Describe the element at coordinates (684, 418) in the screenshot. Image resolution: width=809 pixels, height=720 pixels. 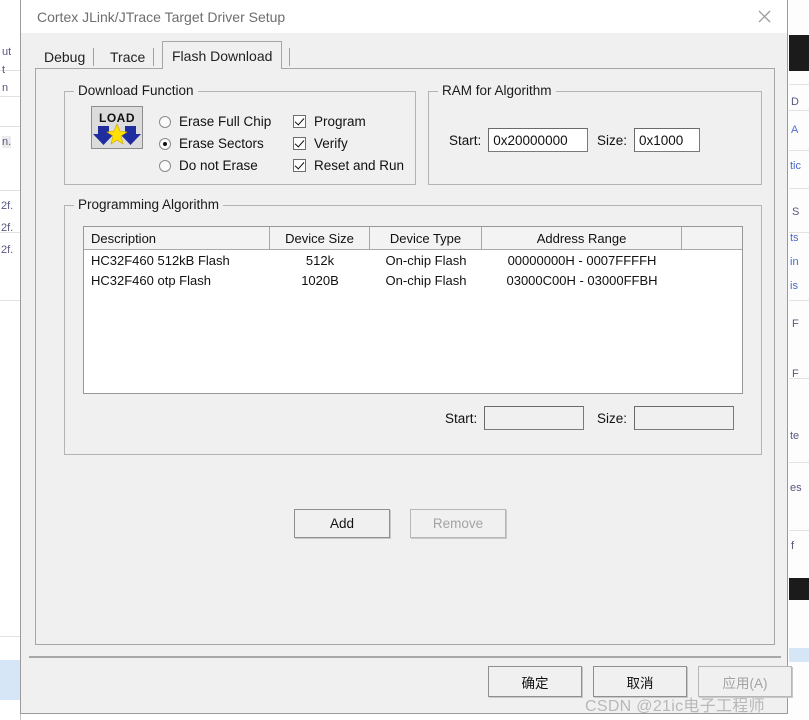
I see `algo-size-input` at that location.